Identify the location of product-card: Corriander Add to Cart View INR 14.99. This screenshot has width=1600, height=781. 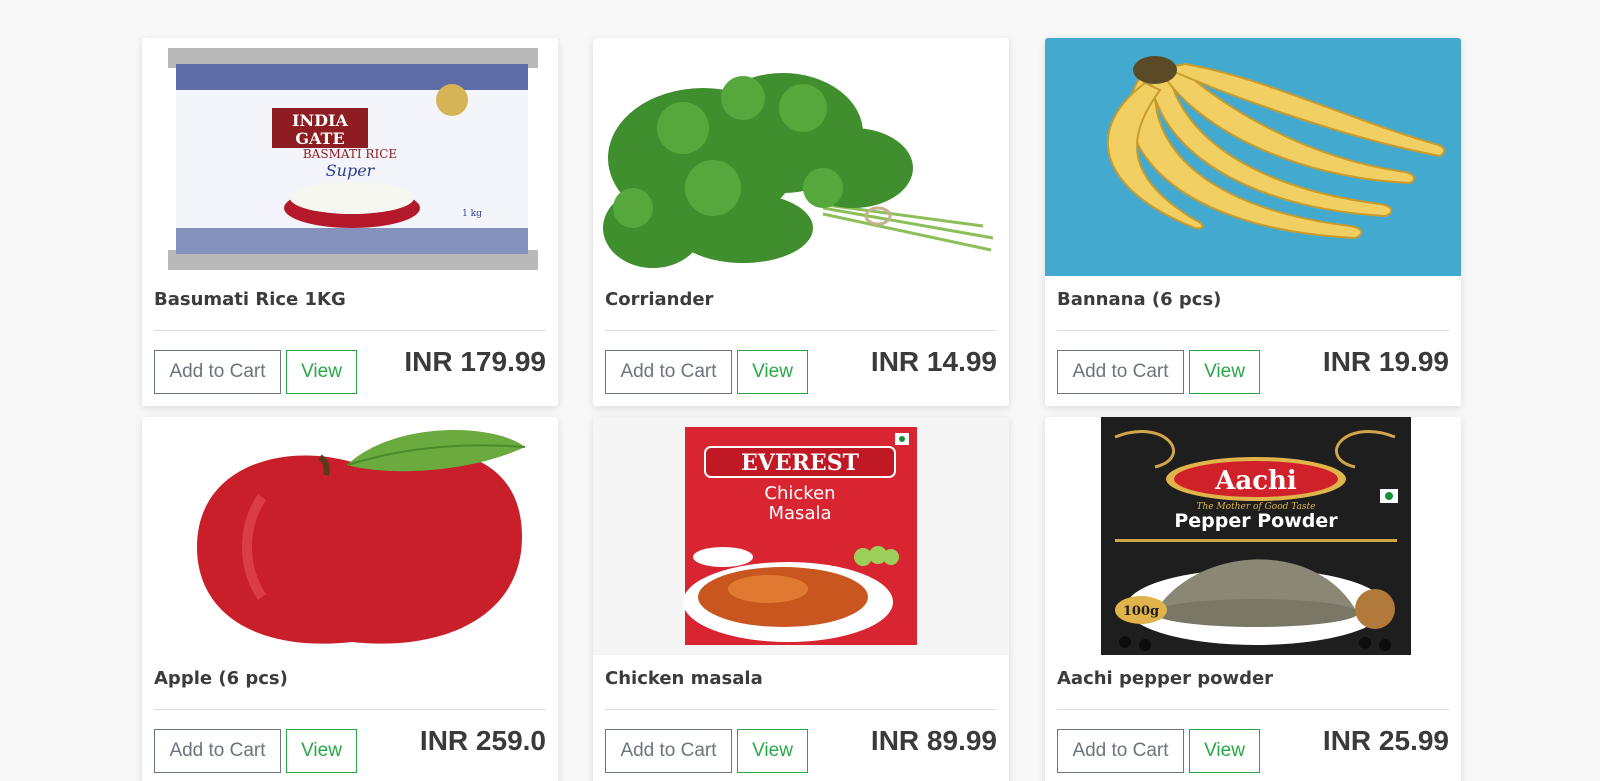
(801, 222).